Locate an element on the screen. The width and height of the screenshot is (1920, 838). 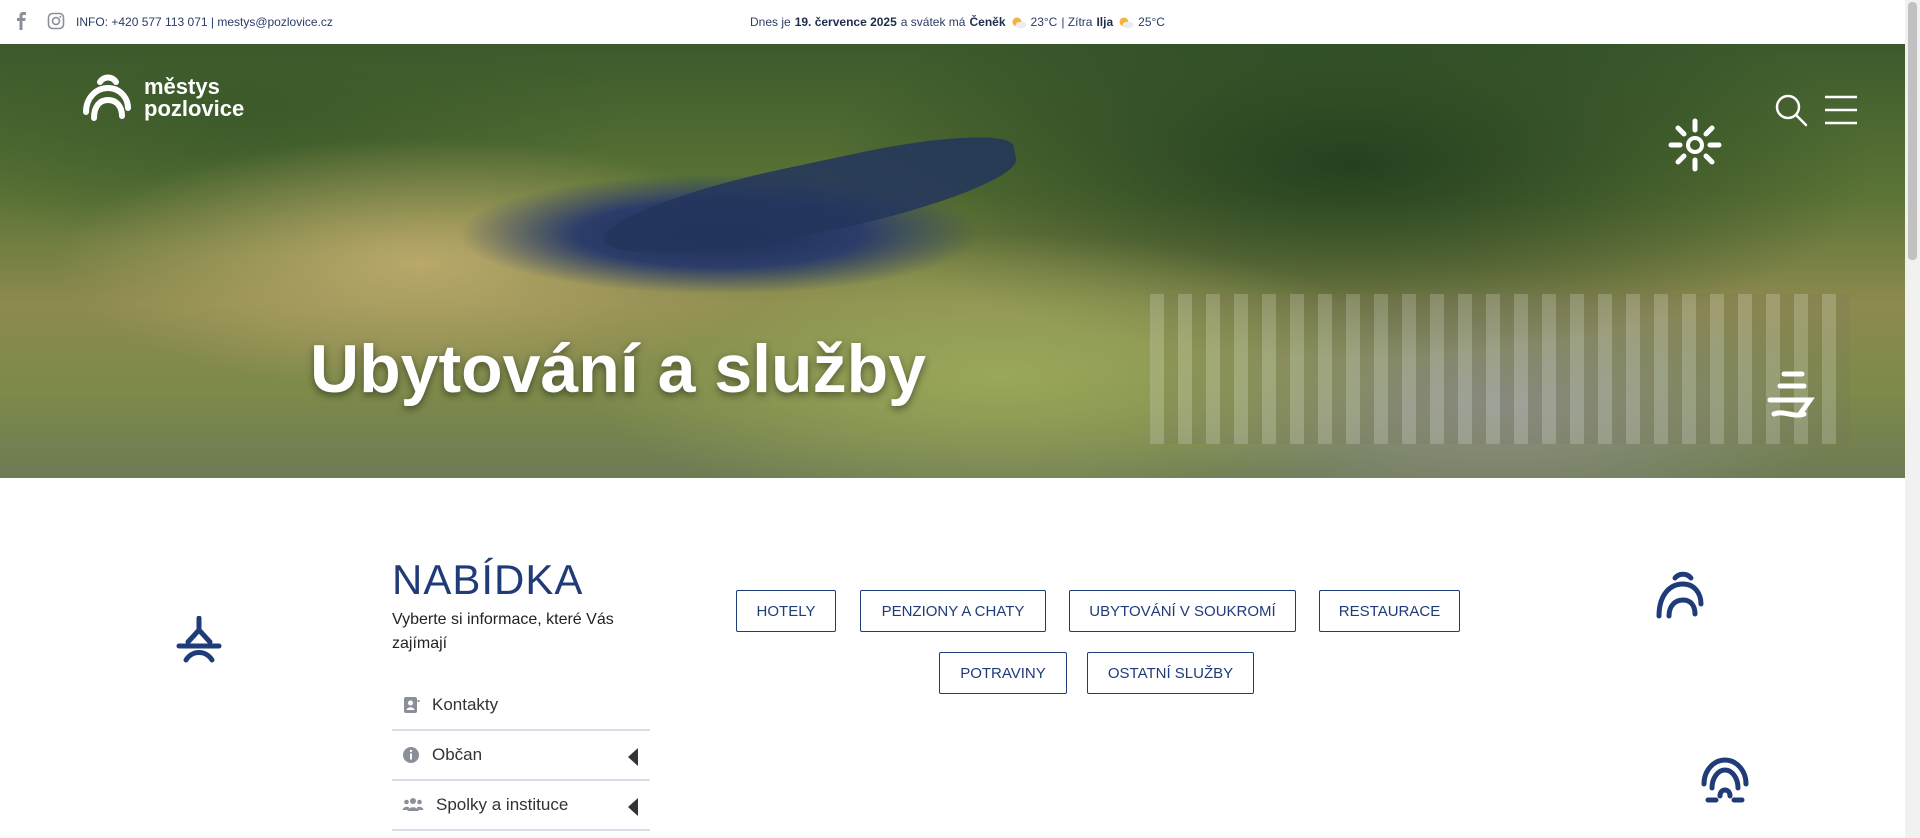
temperature-today: 23°C is located at coordinates (1044, 22).